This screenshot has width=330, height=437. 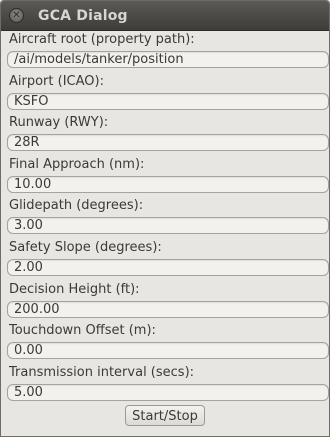 What do you see at coordinates (77, 164) in the screenshot?
I see `final-approach-label: Final Approach (nm):` at bounding box center [77, 164].